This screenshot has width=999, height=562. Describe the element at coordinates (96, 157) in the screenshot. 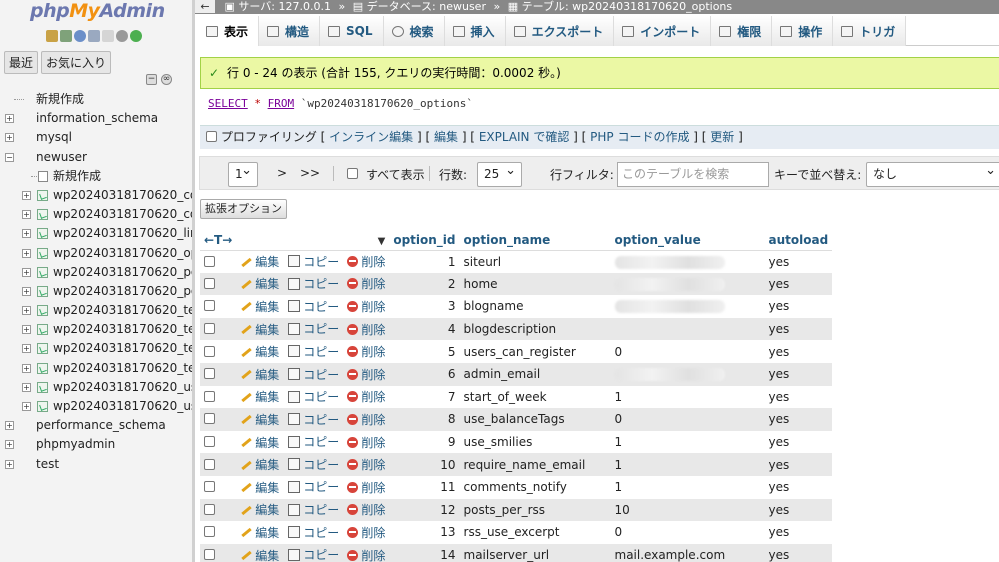

I see `tree-database-item: − newuser` at that location.